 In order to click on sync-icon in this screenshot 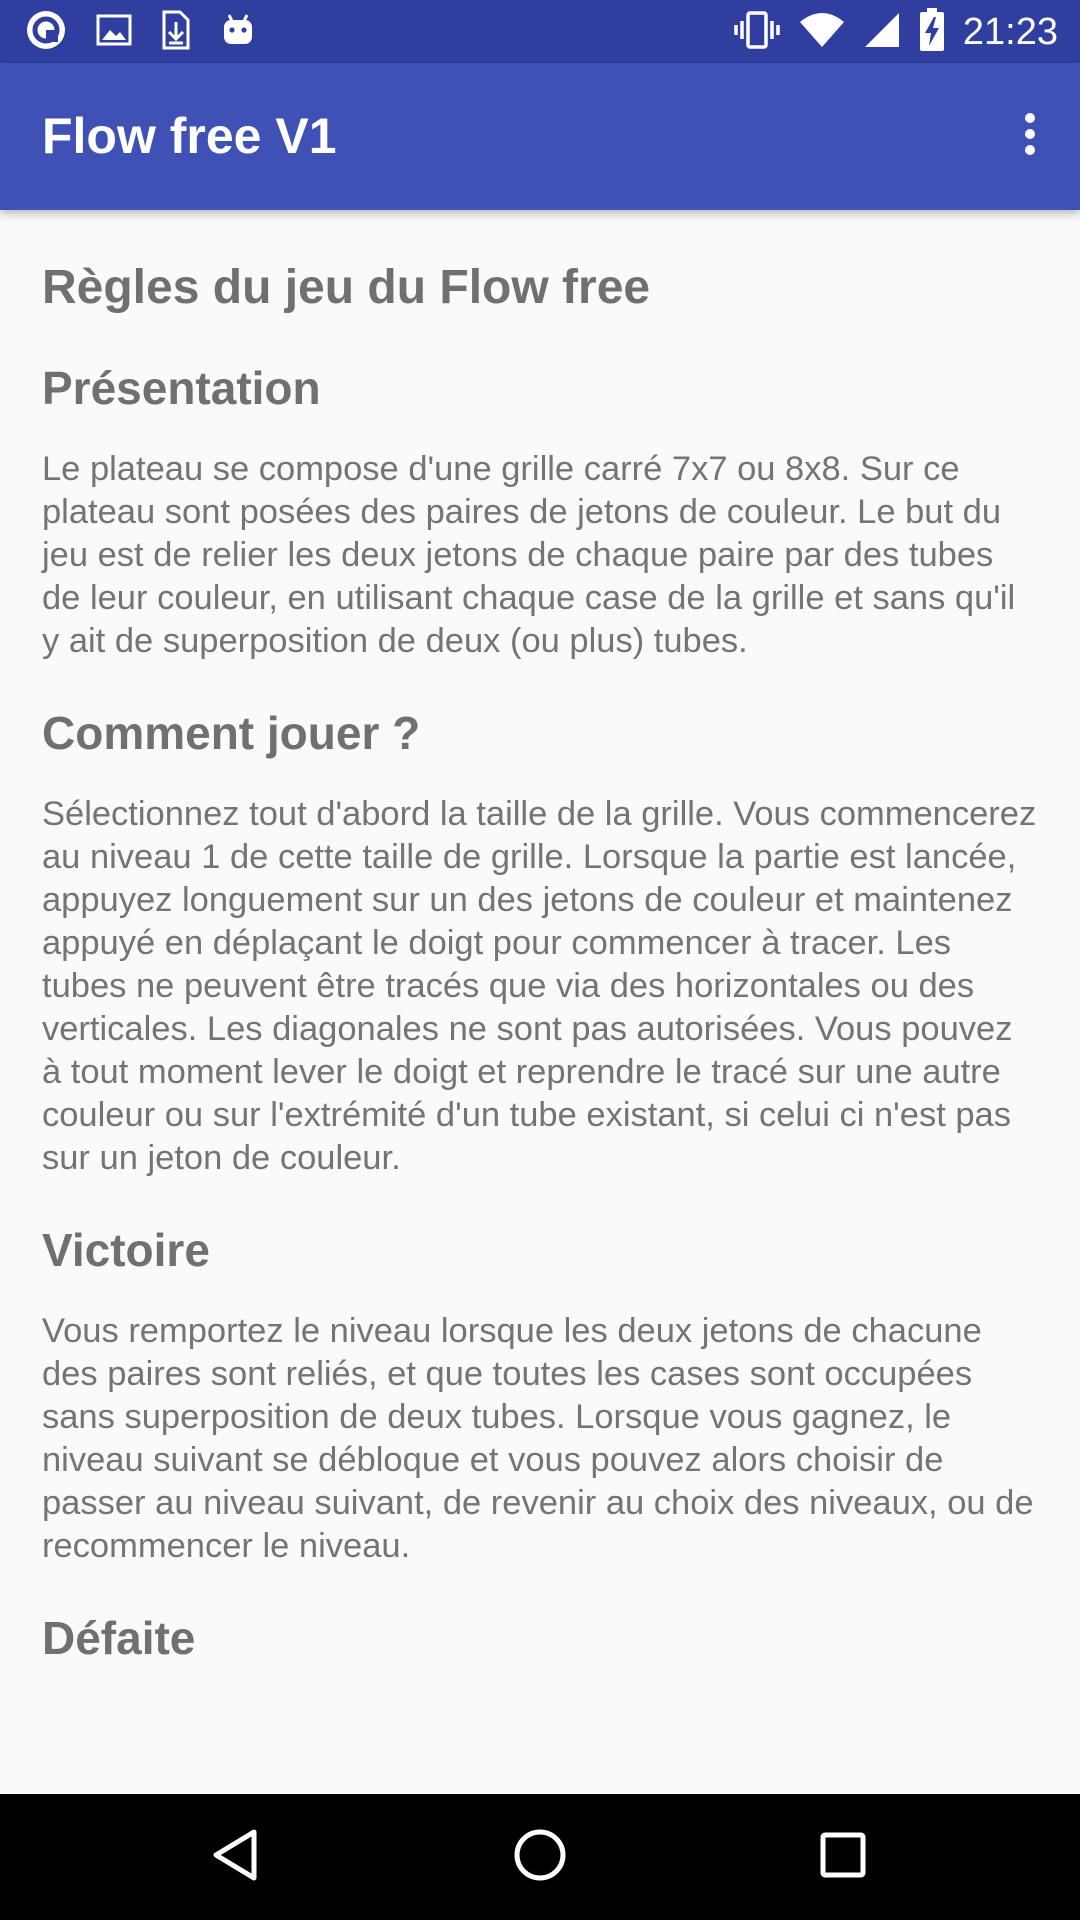, I will do `click(46, 32)`.